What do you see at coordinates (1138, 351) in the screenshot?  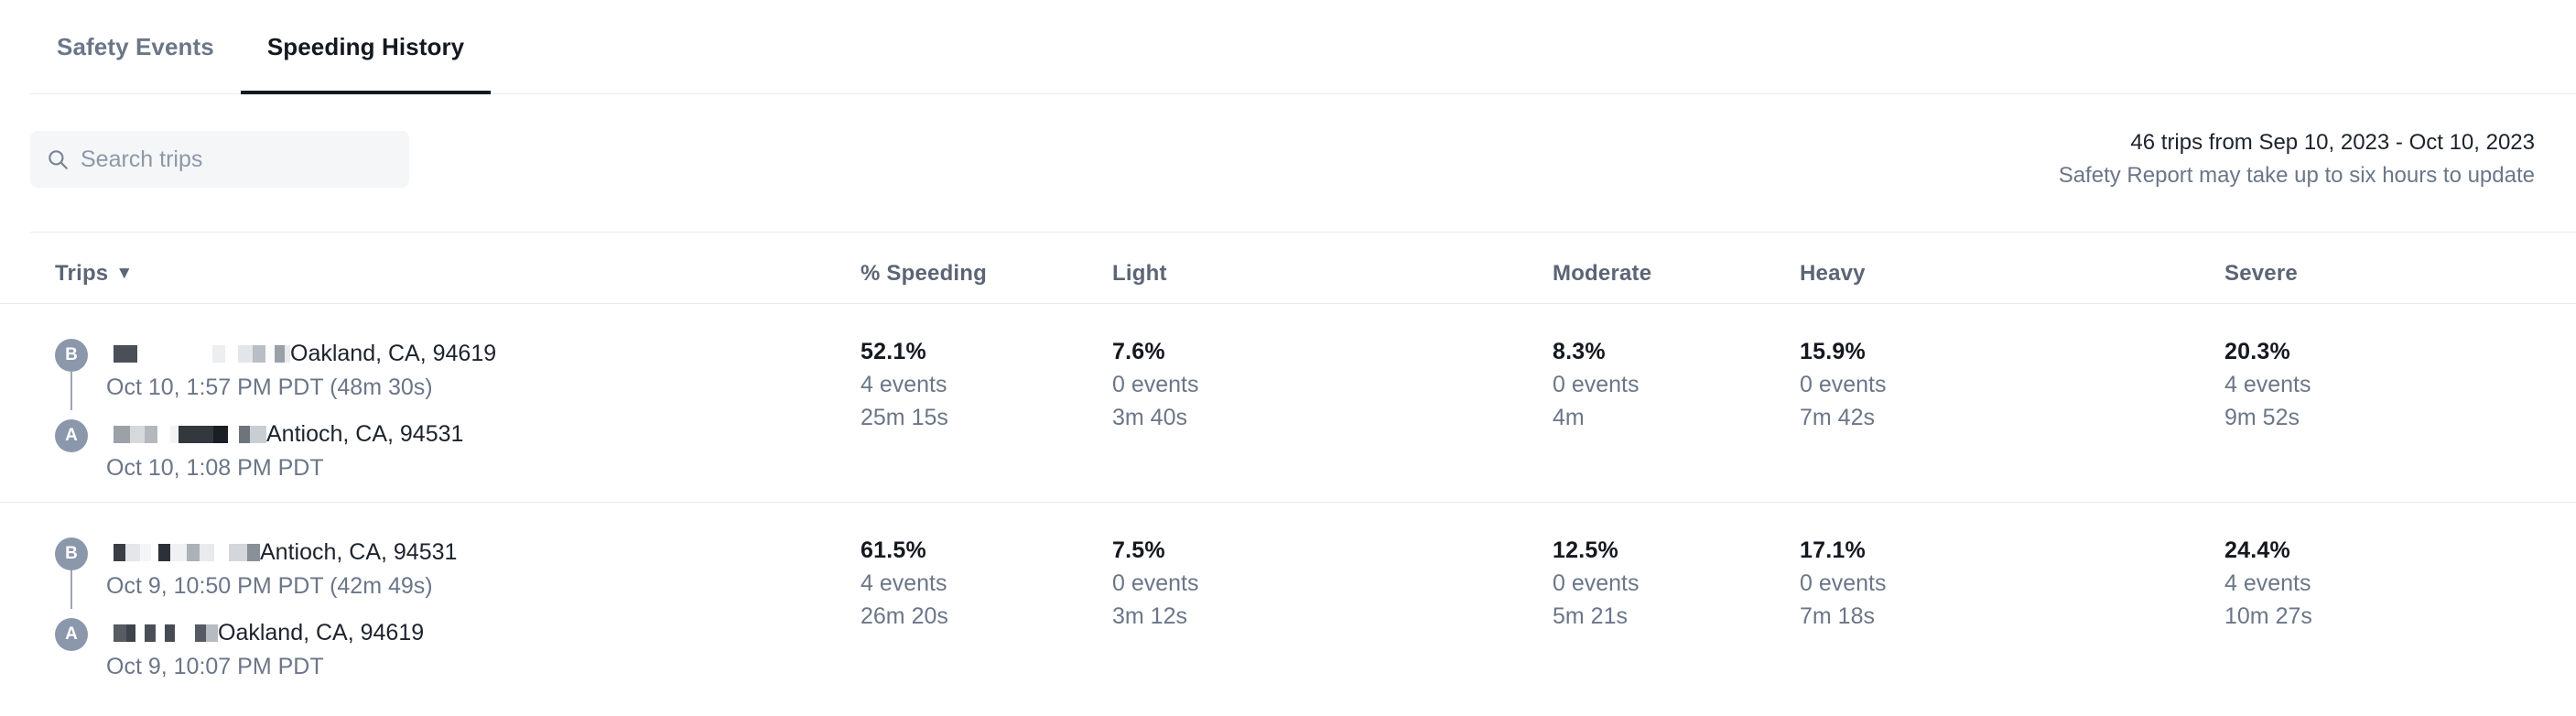 I see `metric-percent: 7.6%` at bounding box center [1138, 351].